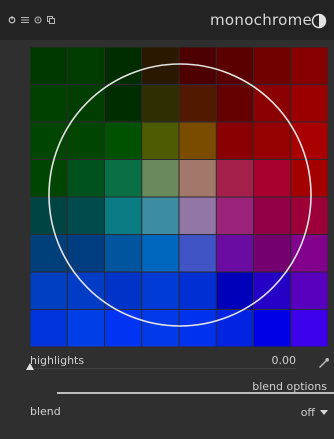  What do you see at coordinates (31, 19) in the screenshot?
I see `header-icons` at bounding box center [31, 19].